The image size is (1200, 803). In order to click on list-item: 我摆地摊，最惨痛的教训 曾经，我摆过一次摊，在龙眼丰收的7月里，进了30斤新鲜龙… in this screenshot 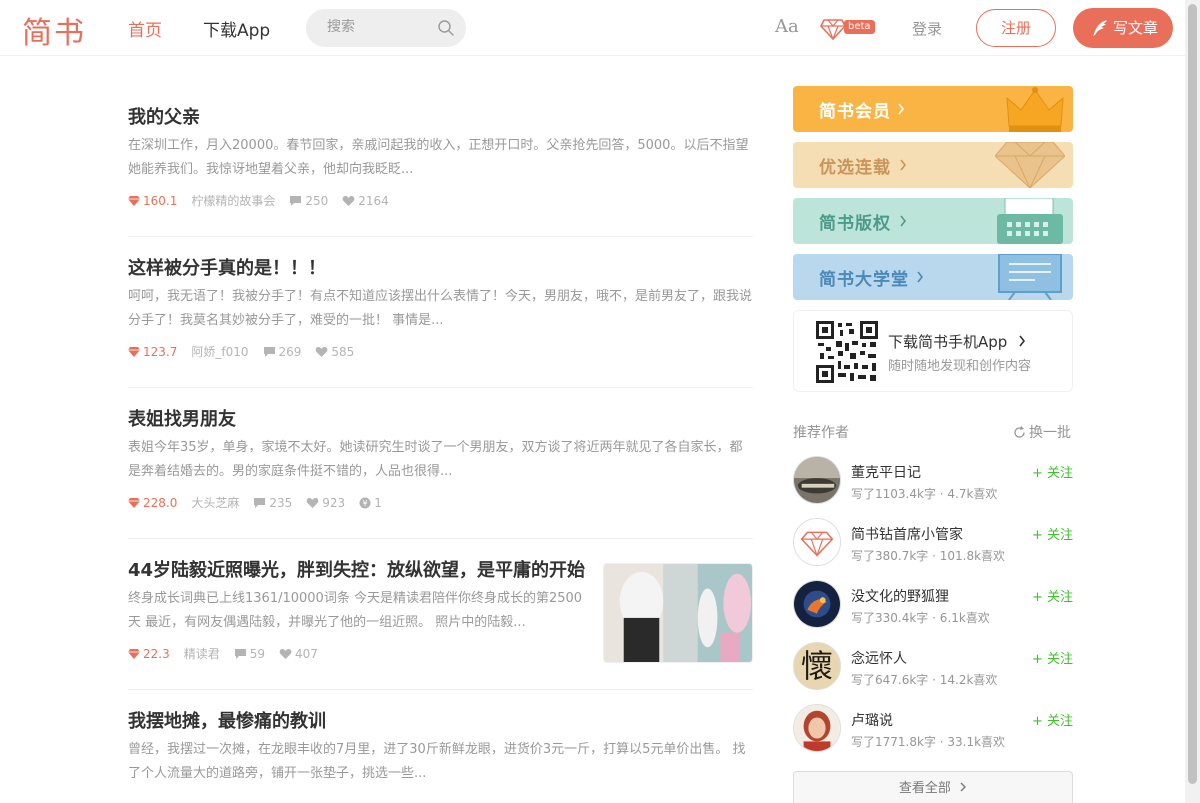, I will do `click(440, 746)`.